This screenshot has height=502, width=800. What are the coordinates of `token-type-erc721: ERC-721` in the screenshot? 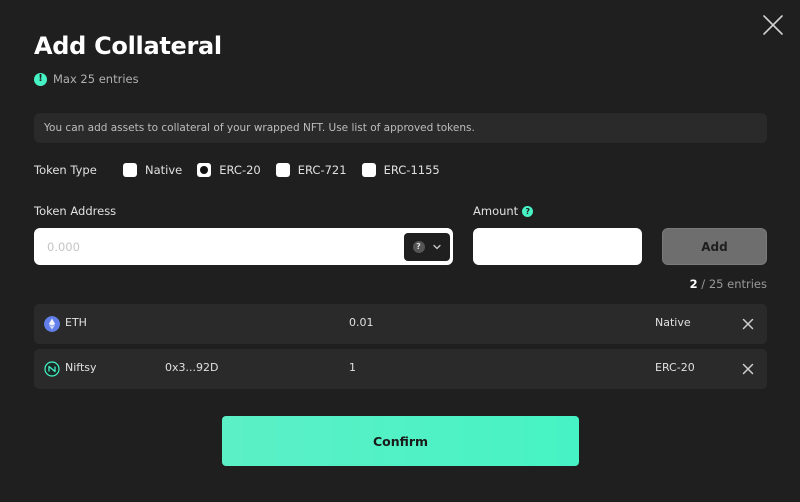 It's located at (311, 170).